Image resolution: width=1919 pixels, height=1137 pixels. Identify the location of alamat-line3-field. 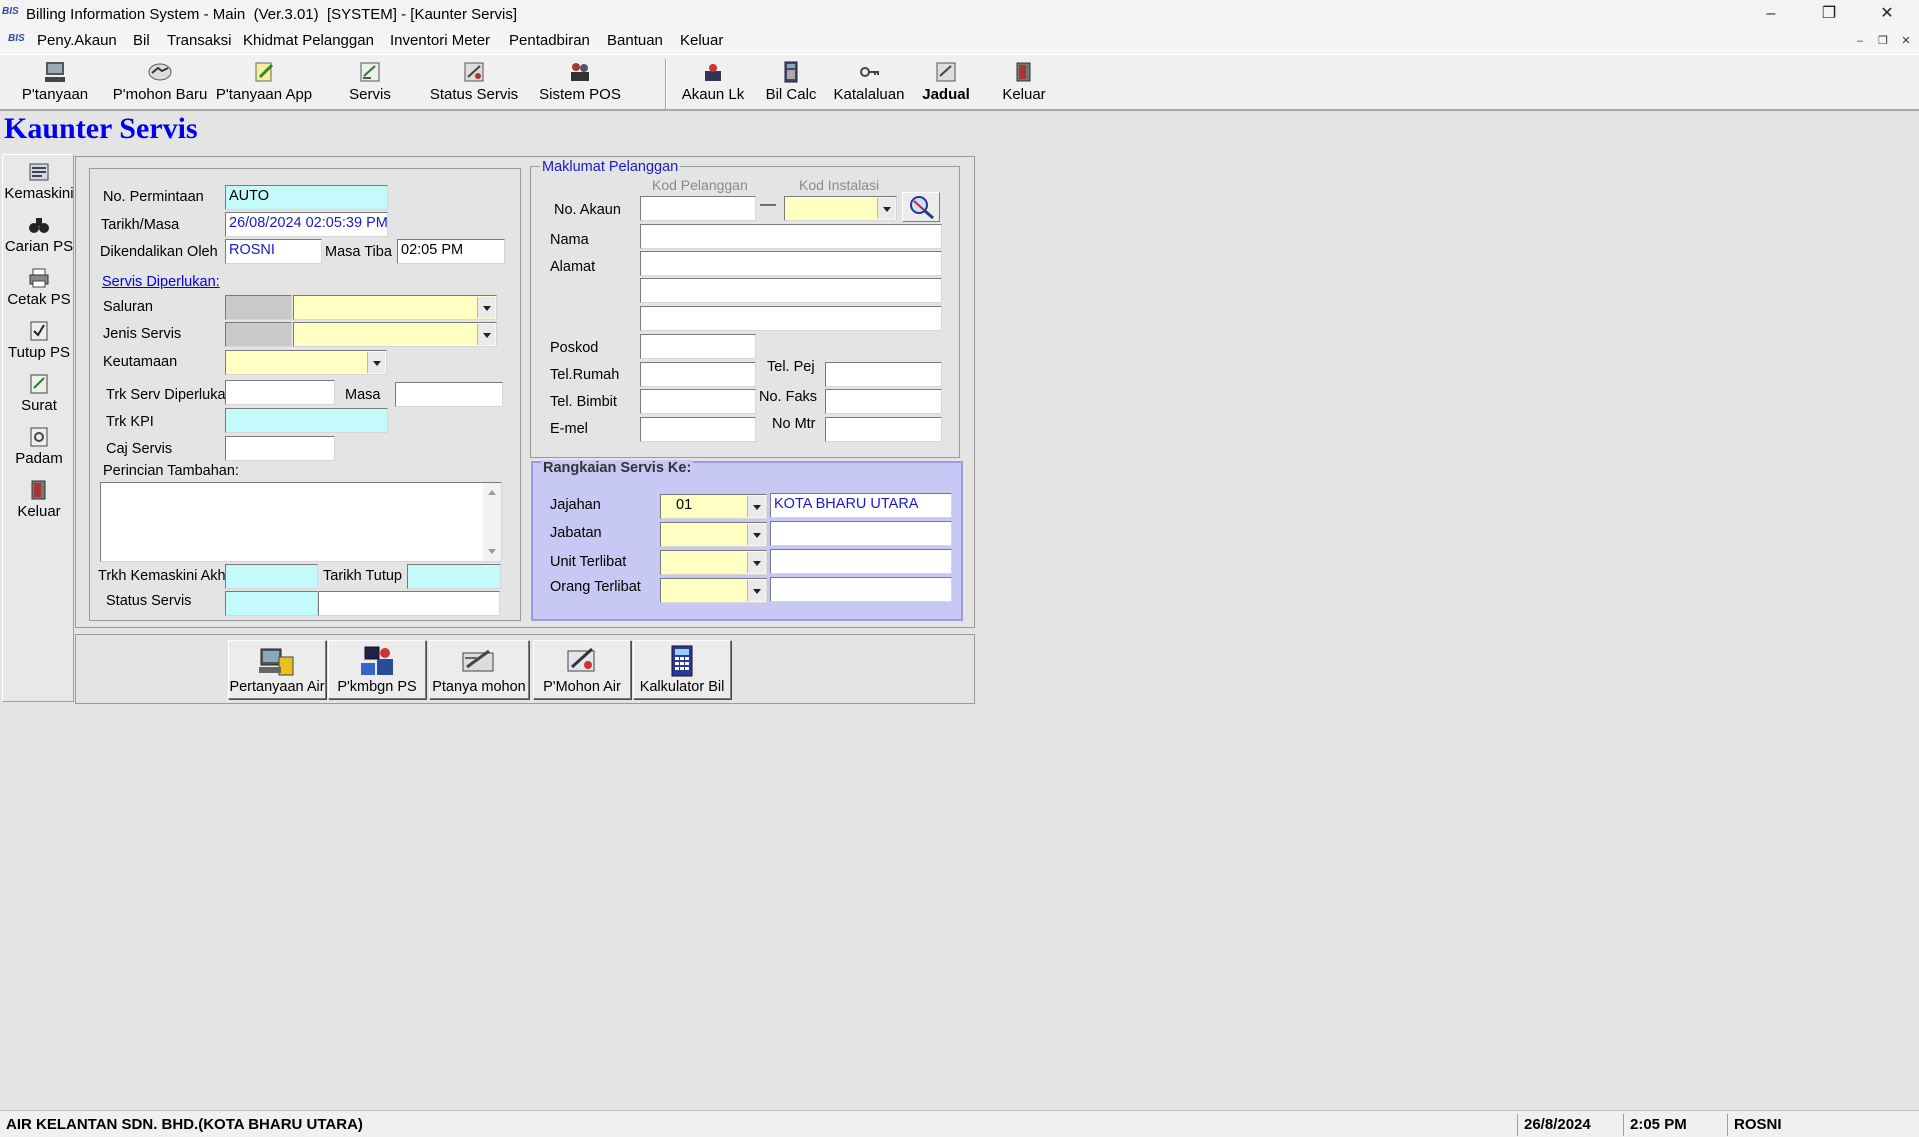
(791, 318).